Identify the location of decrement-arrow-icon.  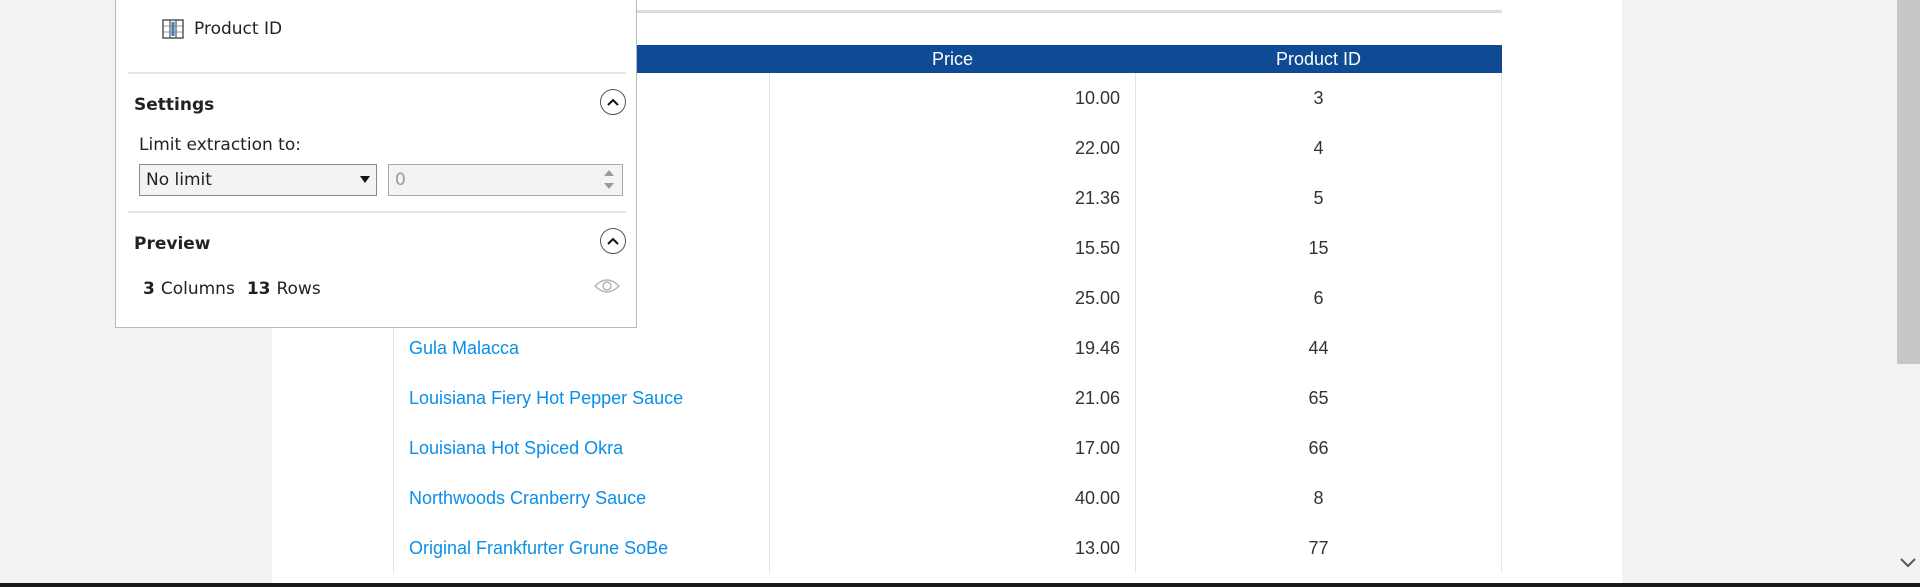
(609, 186).